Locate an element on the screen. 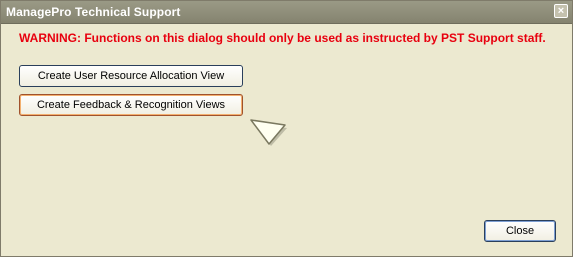 The image size is (573, 257). create-resource-allocation-button: Create User Resource Allocation View is located at coordinates (131, 76).